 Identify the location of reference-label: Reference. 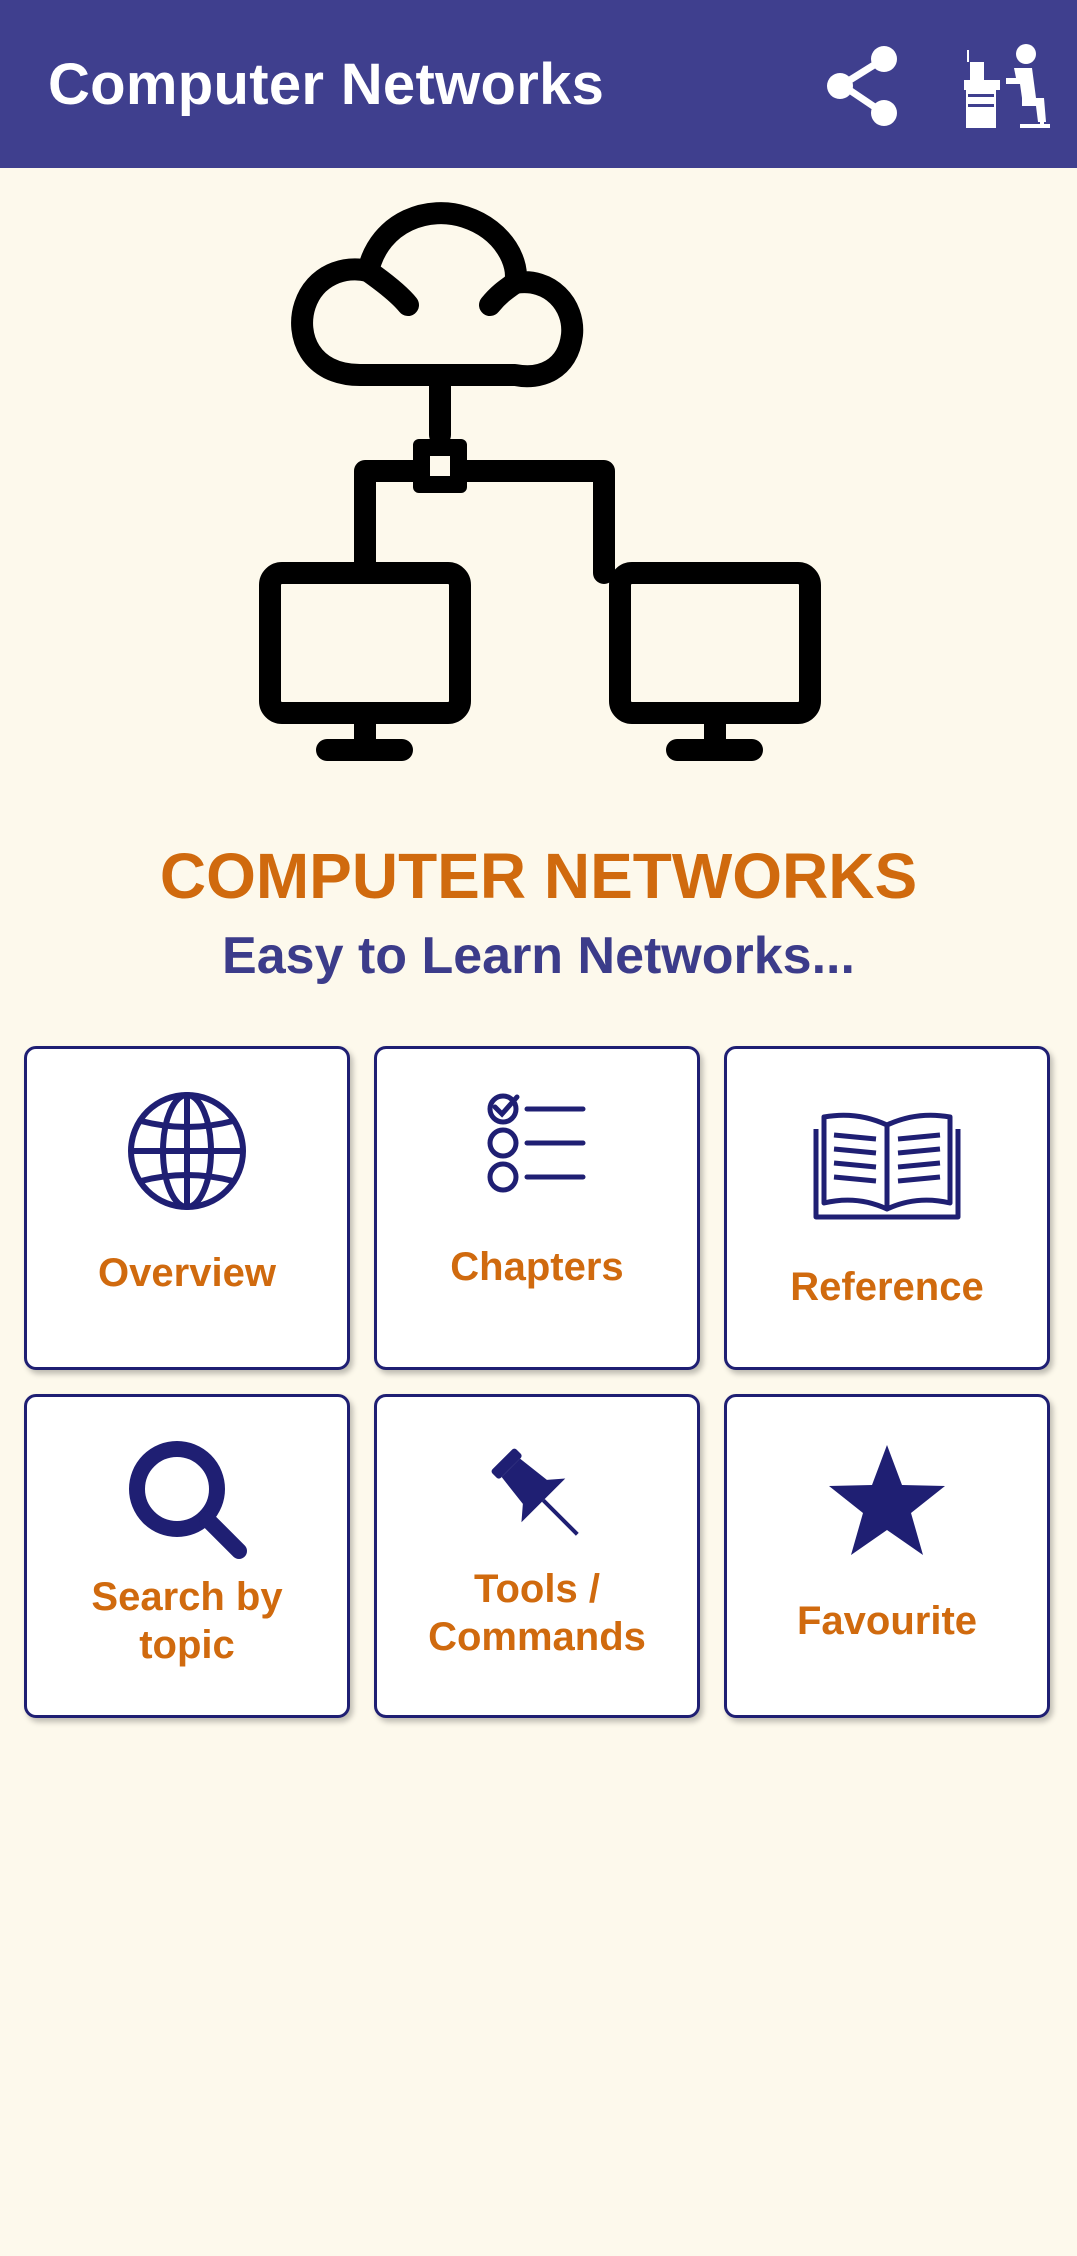
(887, 1287).